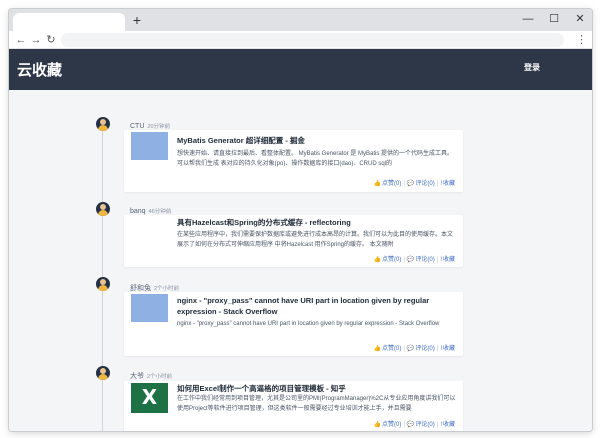  What do you see at coordinates (312, 40) in the screenshot?
I see `address-bar` at bounding box center [312, 40].